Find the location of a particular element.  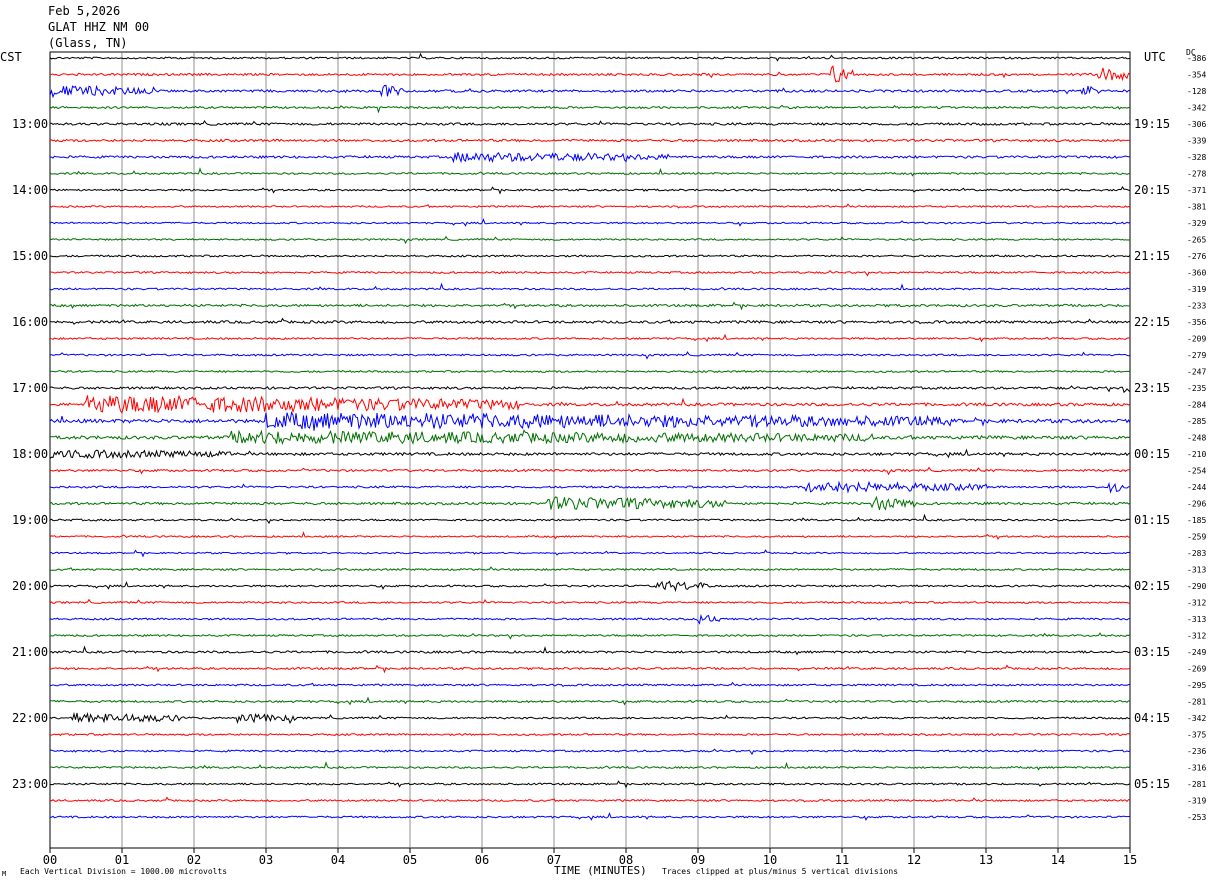

left-hour-label: 15:00 is located at coordinates (30, 256).